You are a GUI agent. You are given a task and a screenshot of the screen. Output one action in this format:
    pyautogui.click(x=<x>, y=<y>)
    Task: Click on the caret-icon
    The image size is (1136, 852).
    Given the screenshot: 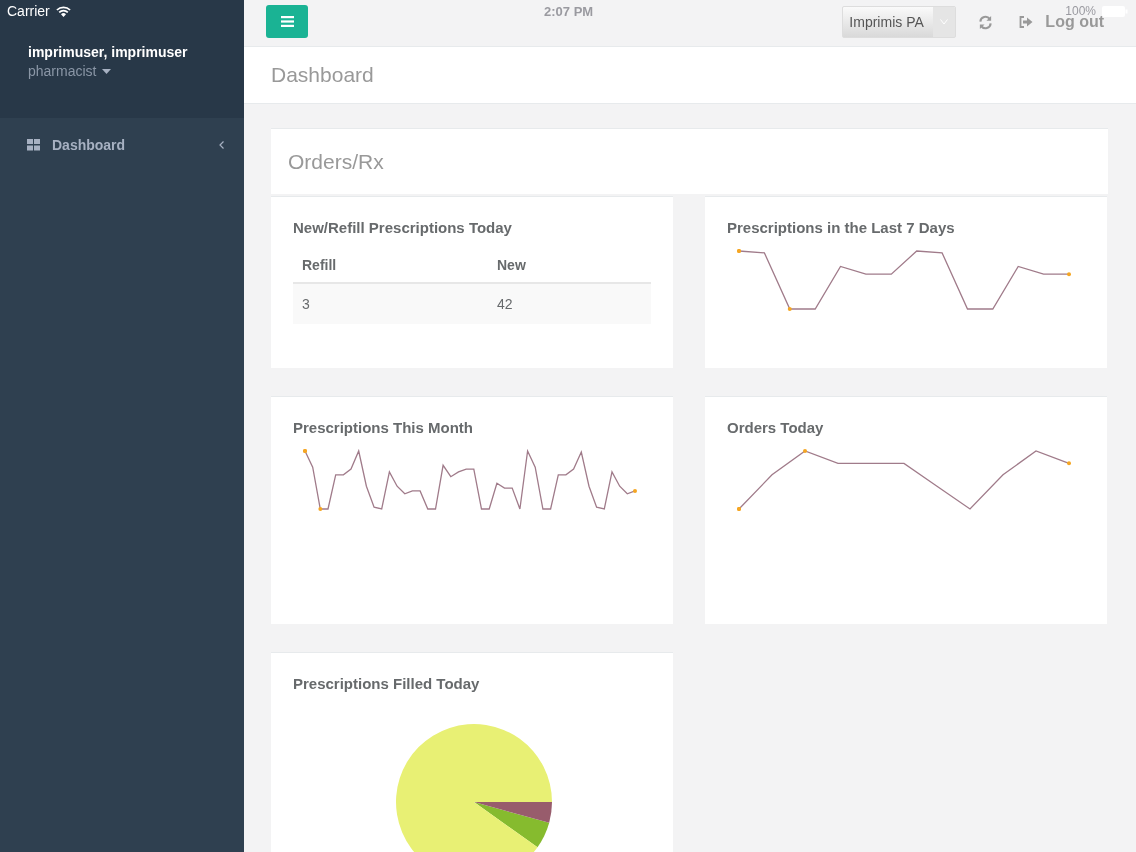 What is the action you would take?
    pyautogui.click(x=107, y=71)
    